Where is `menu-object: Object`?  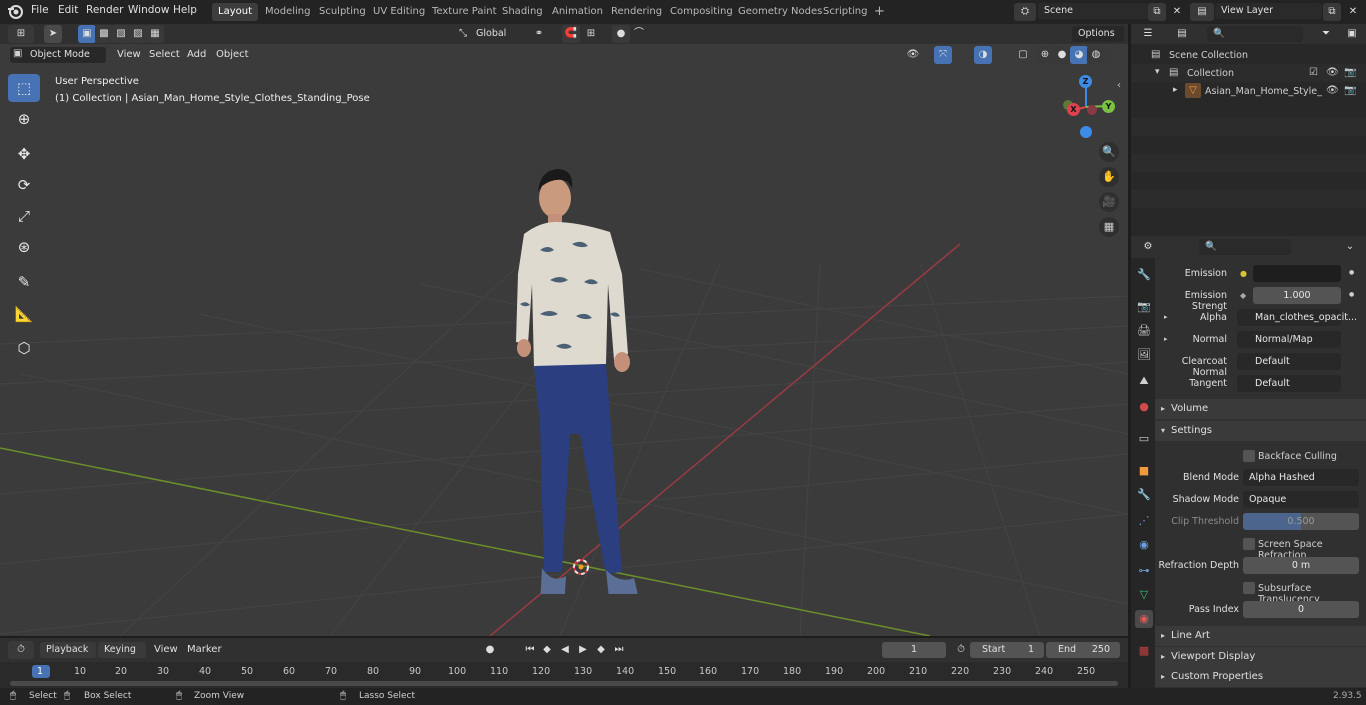
menu-object: Object is located at coordinates (232, 55).